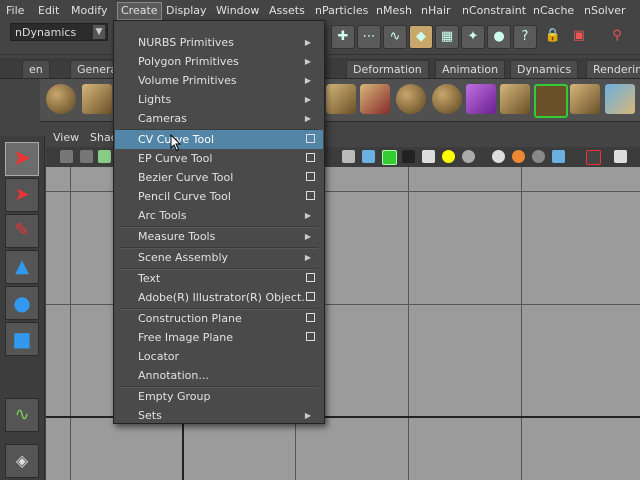 Image resolution: width=640 pixels, height=480 pixels. I want to click on snap-curve-icon: ⋯, so click(369, 37).